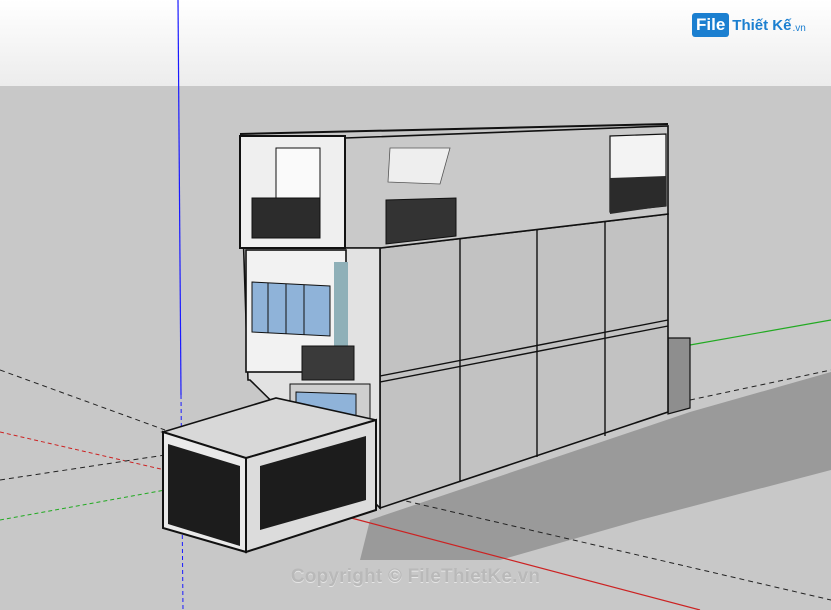 The image size is (831, 610). Describe the element at coordinates (83, 505) in the screenshot. I see `green-axis-dashed` at that location.